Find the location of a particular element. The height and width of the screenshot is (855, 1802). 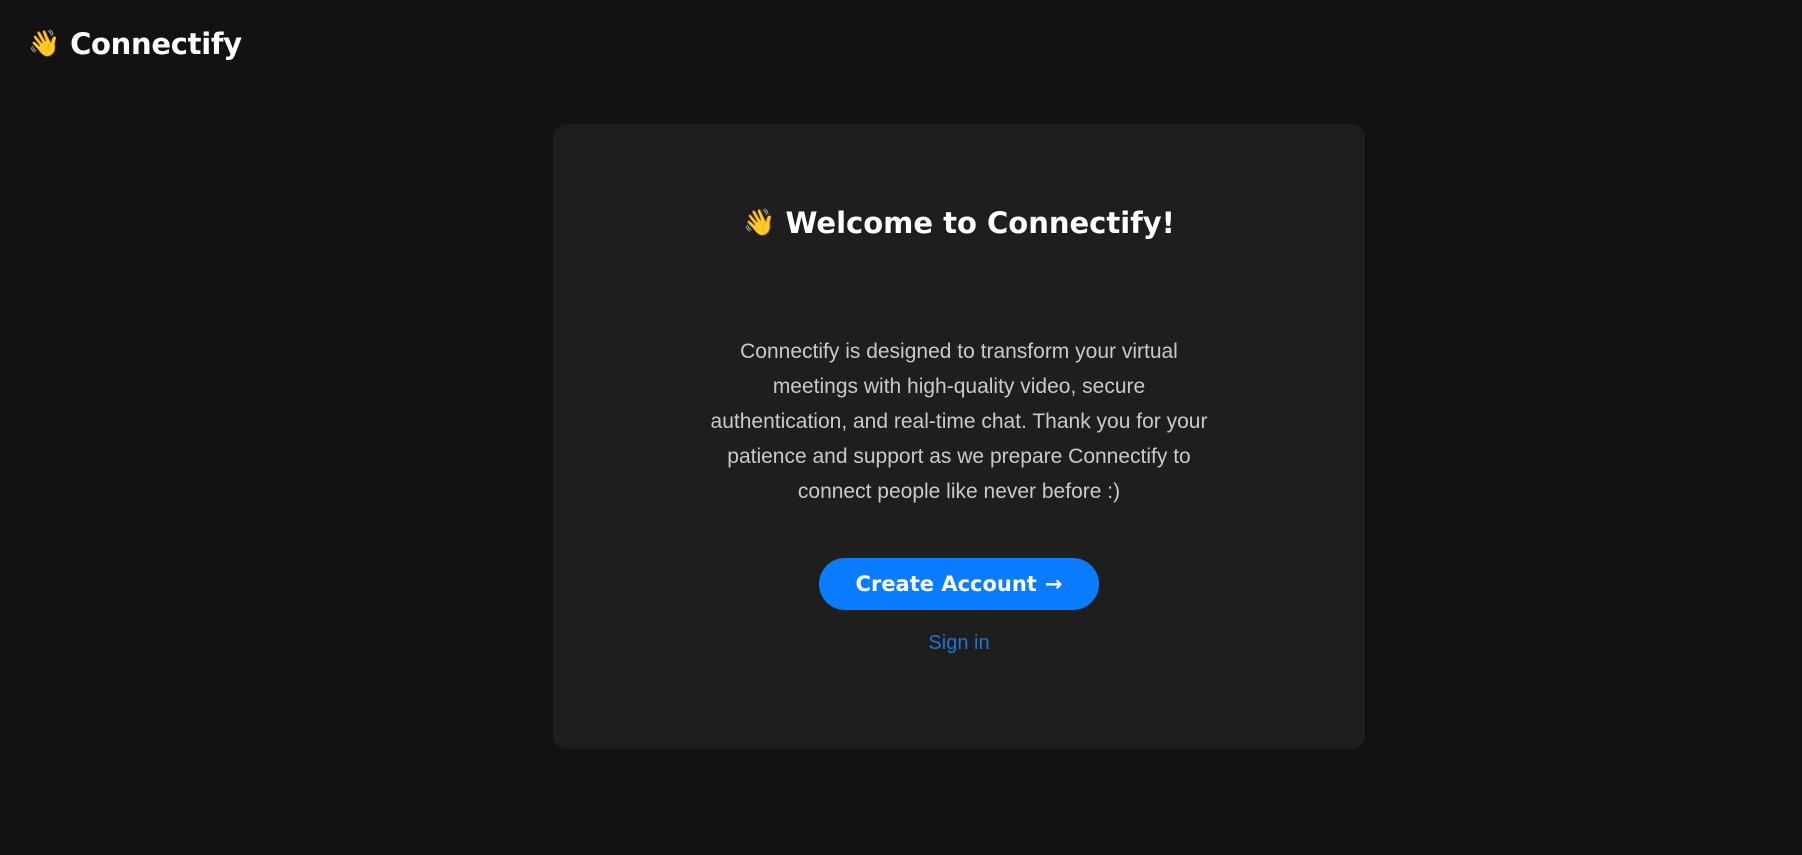

brand-logo: 👋 Connectify is located at coordinates (135, 44).